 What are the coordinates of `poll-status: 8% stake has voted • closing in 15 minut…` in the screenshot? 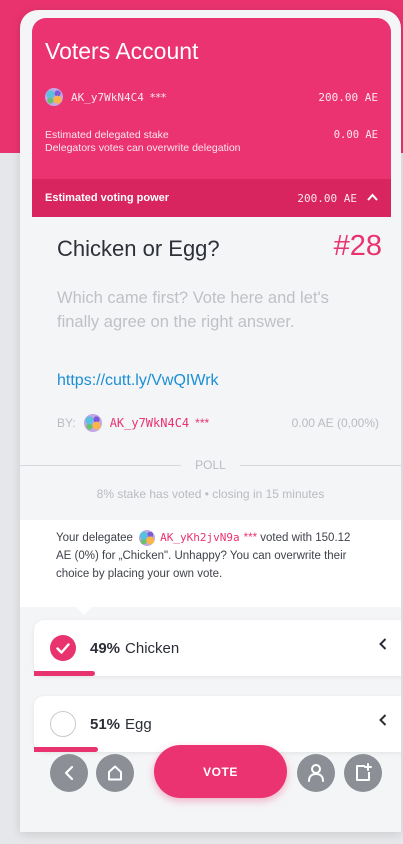 It's located at (210, 494).